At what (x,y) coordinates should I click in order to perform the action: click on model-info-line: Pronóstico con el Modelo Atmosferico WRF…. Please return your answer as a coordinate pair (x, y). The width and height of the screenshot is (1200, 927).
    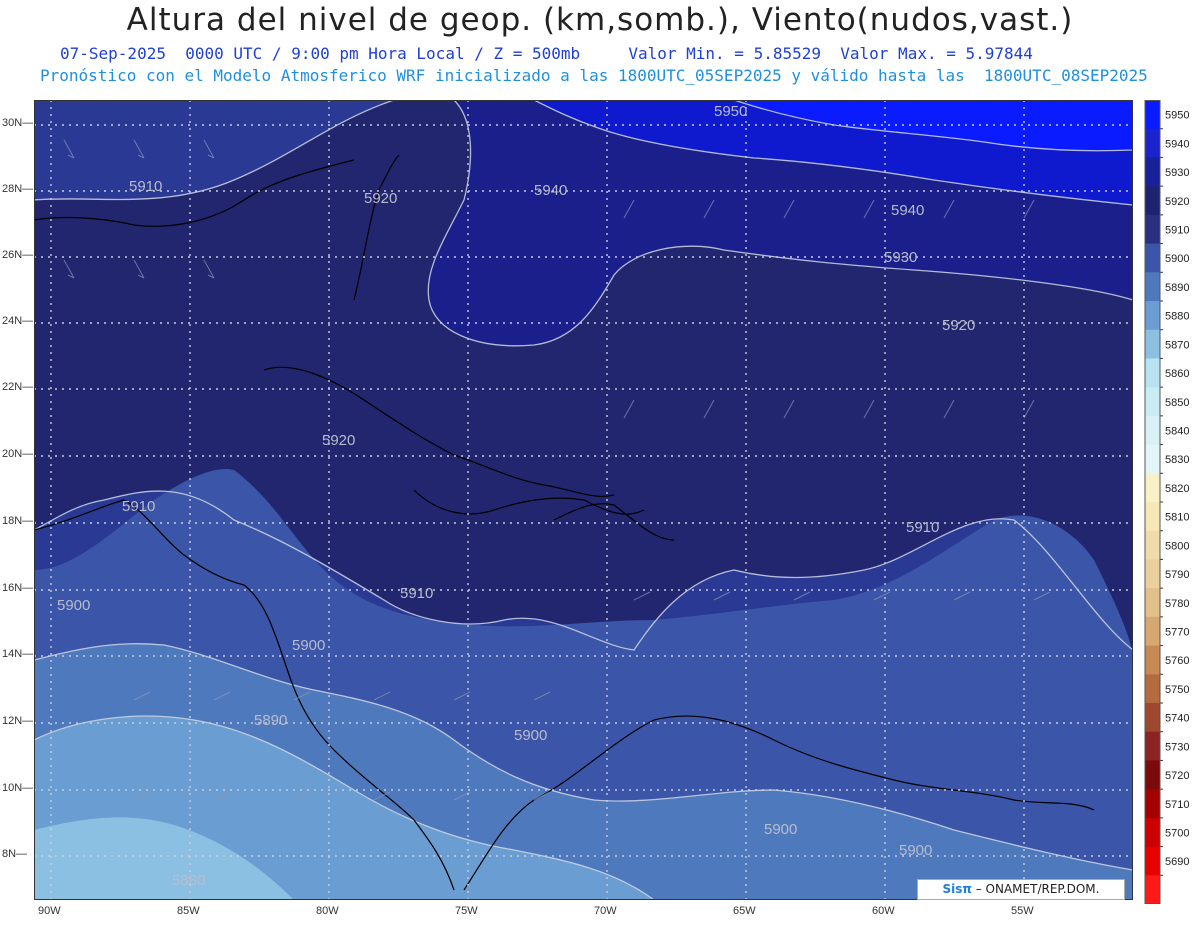
    Looking at the image, I should click on (594, 75).